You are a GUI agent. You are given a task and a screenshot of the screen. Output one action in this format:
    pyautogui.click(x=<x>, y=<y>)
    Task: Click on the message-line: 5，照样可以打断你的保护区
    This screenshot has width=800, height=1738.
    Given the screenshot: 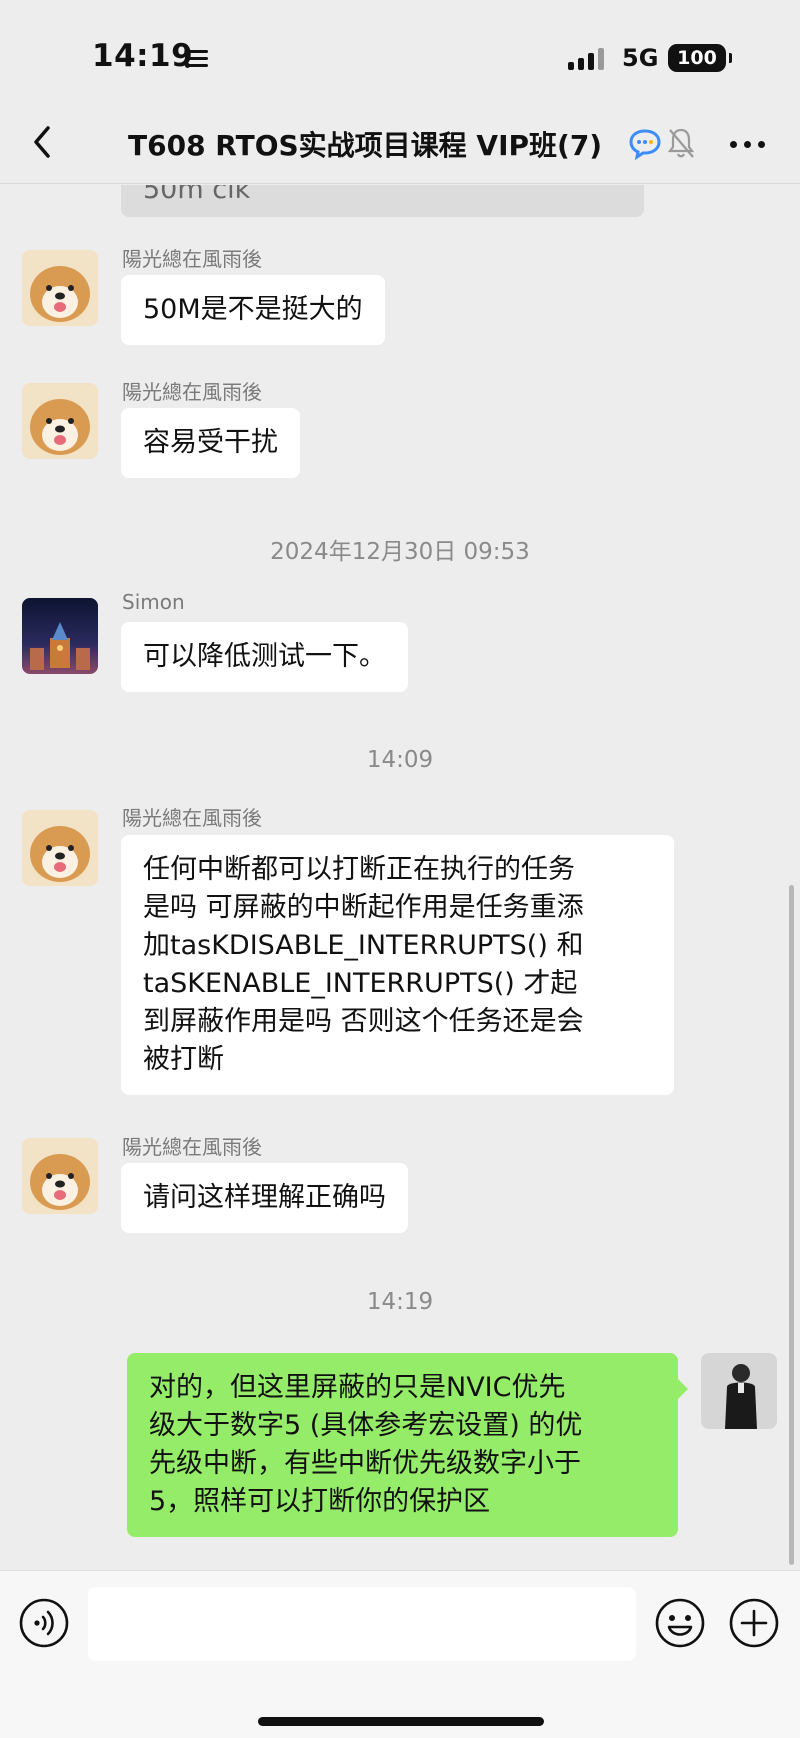 What is the action you would take?
    pyautogui.click(x=320, y=1501)
    